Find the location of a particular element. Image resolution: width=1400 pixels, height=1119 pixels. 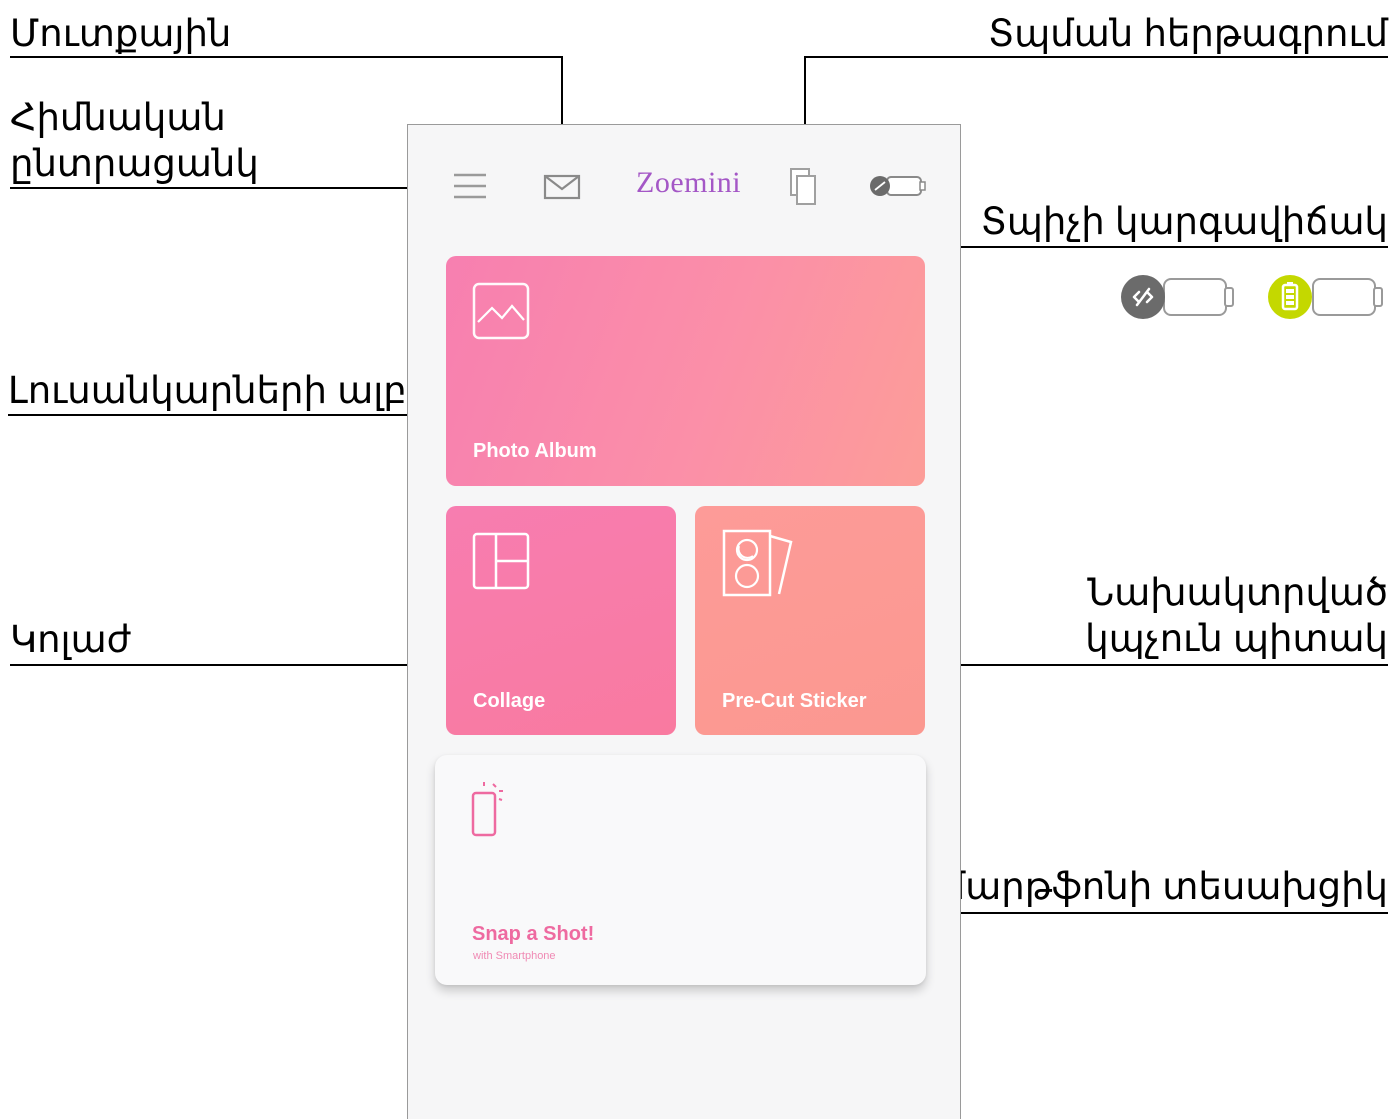

leader-snap is located at coordinates (1137, 913).